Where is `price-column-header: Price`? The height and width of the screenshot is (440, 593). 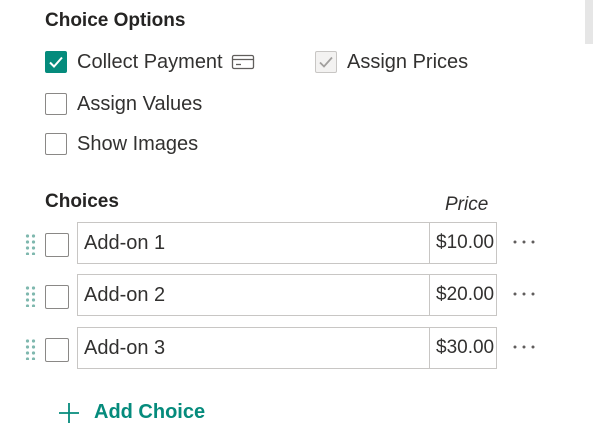 price-column-header: Price is located at coordinates (467, 204).